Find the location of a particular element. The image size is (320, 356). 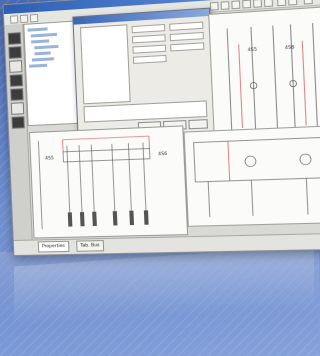

schematic-label: 4S8 is located at coordinates (289, 48).